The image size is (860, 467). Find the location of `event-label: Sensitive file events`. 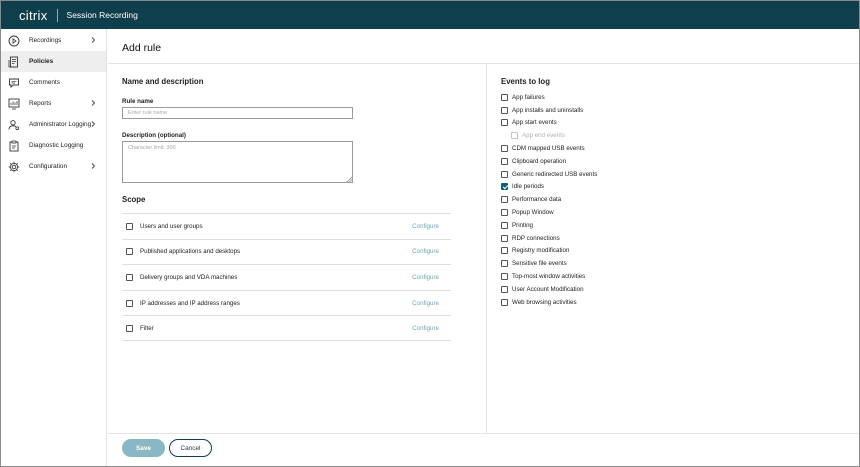

event-label: Sensitive file events is located at coordinates (539, 264).